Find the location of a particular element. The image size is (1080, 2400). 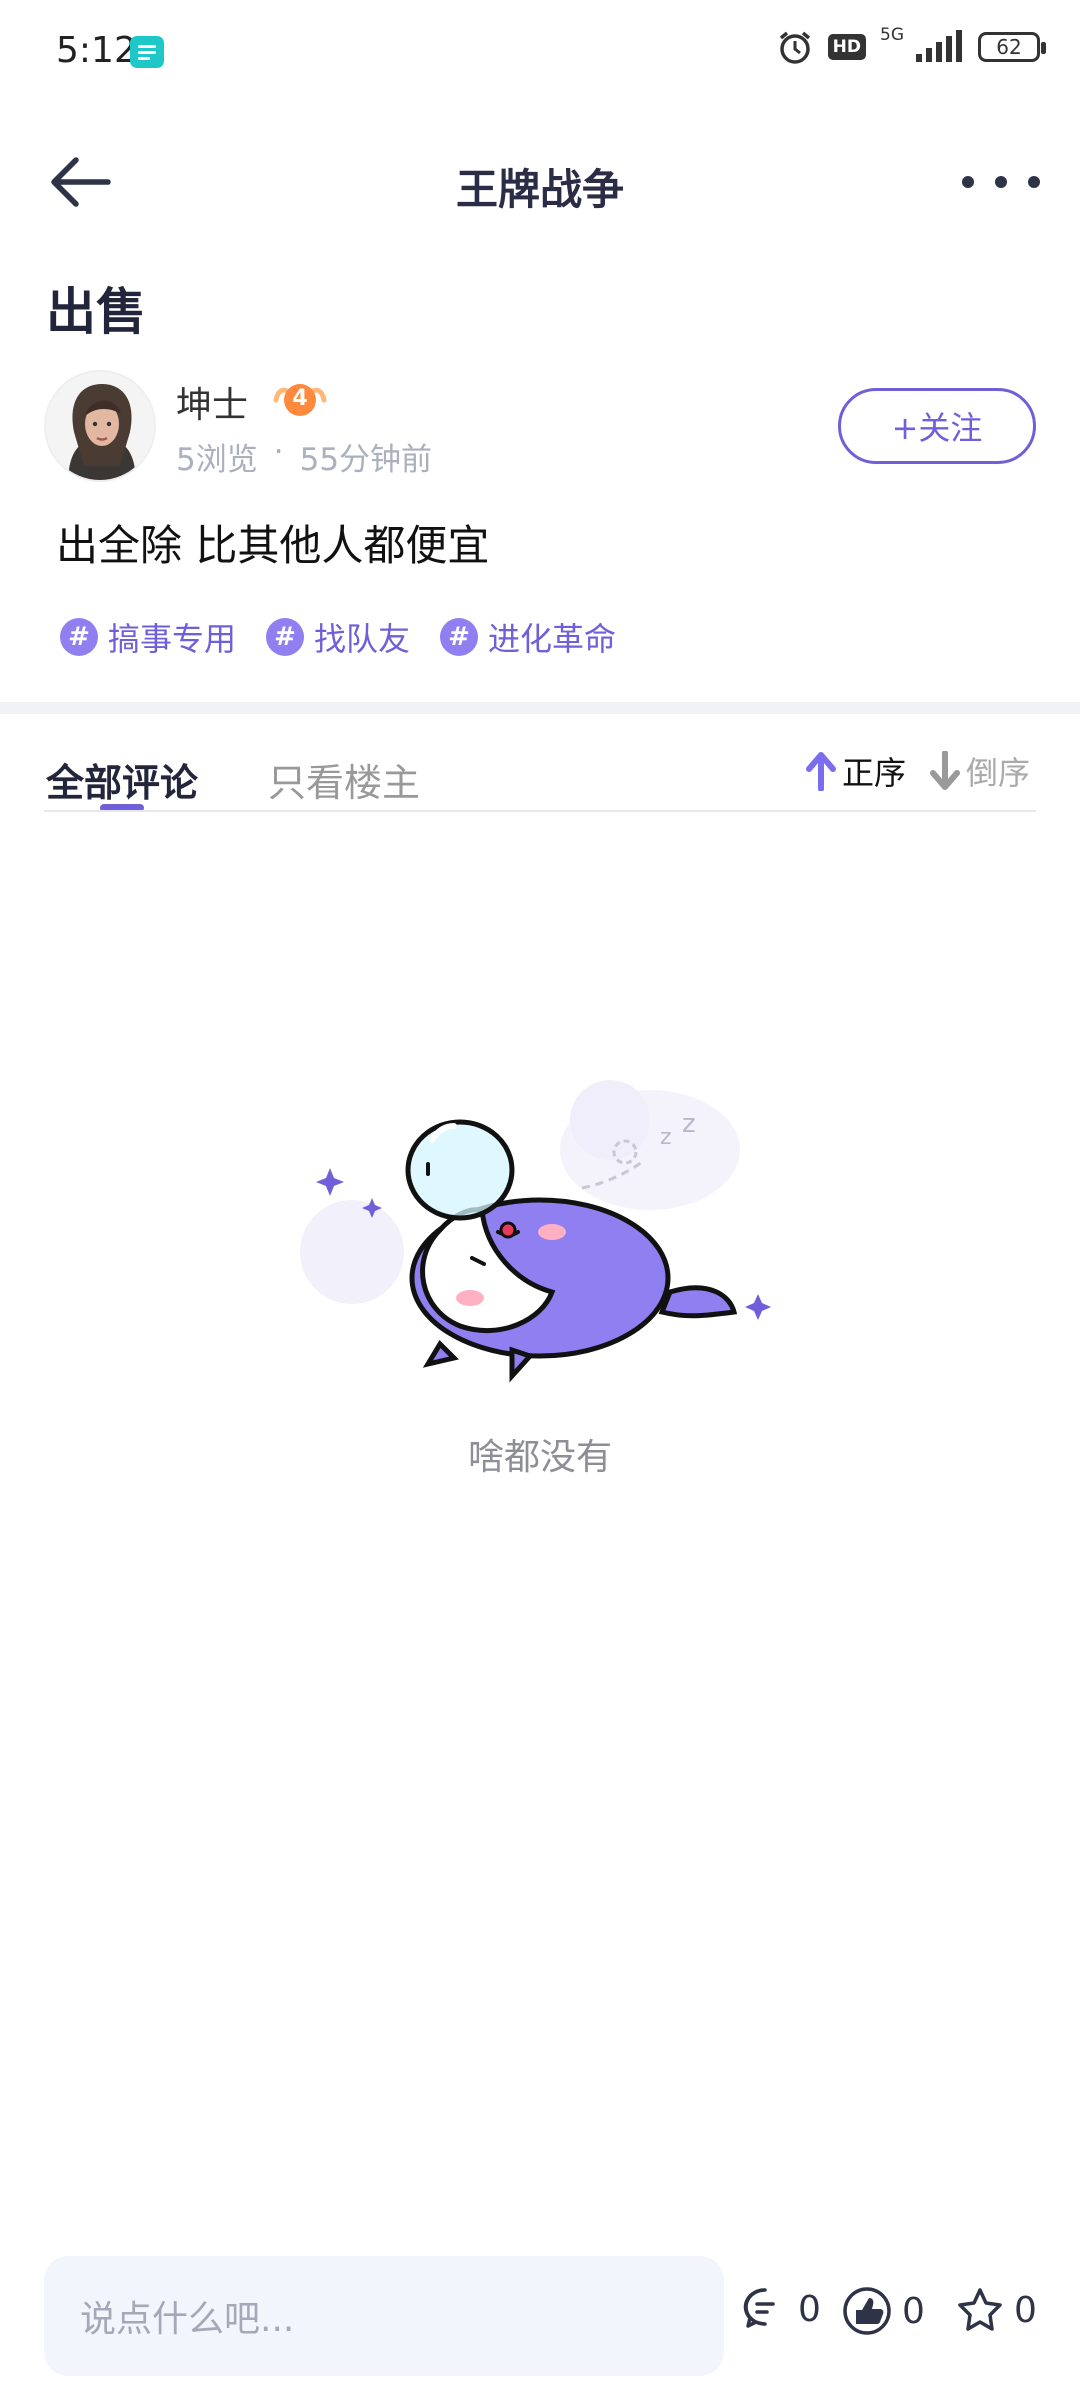

like-count-button: 0 is located at coordinates (883, 2311).